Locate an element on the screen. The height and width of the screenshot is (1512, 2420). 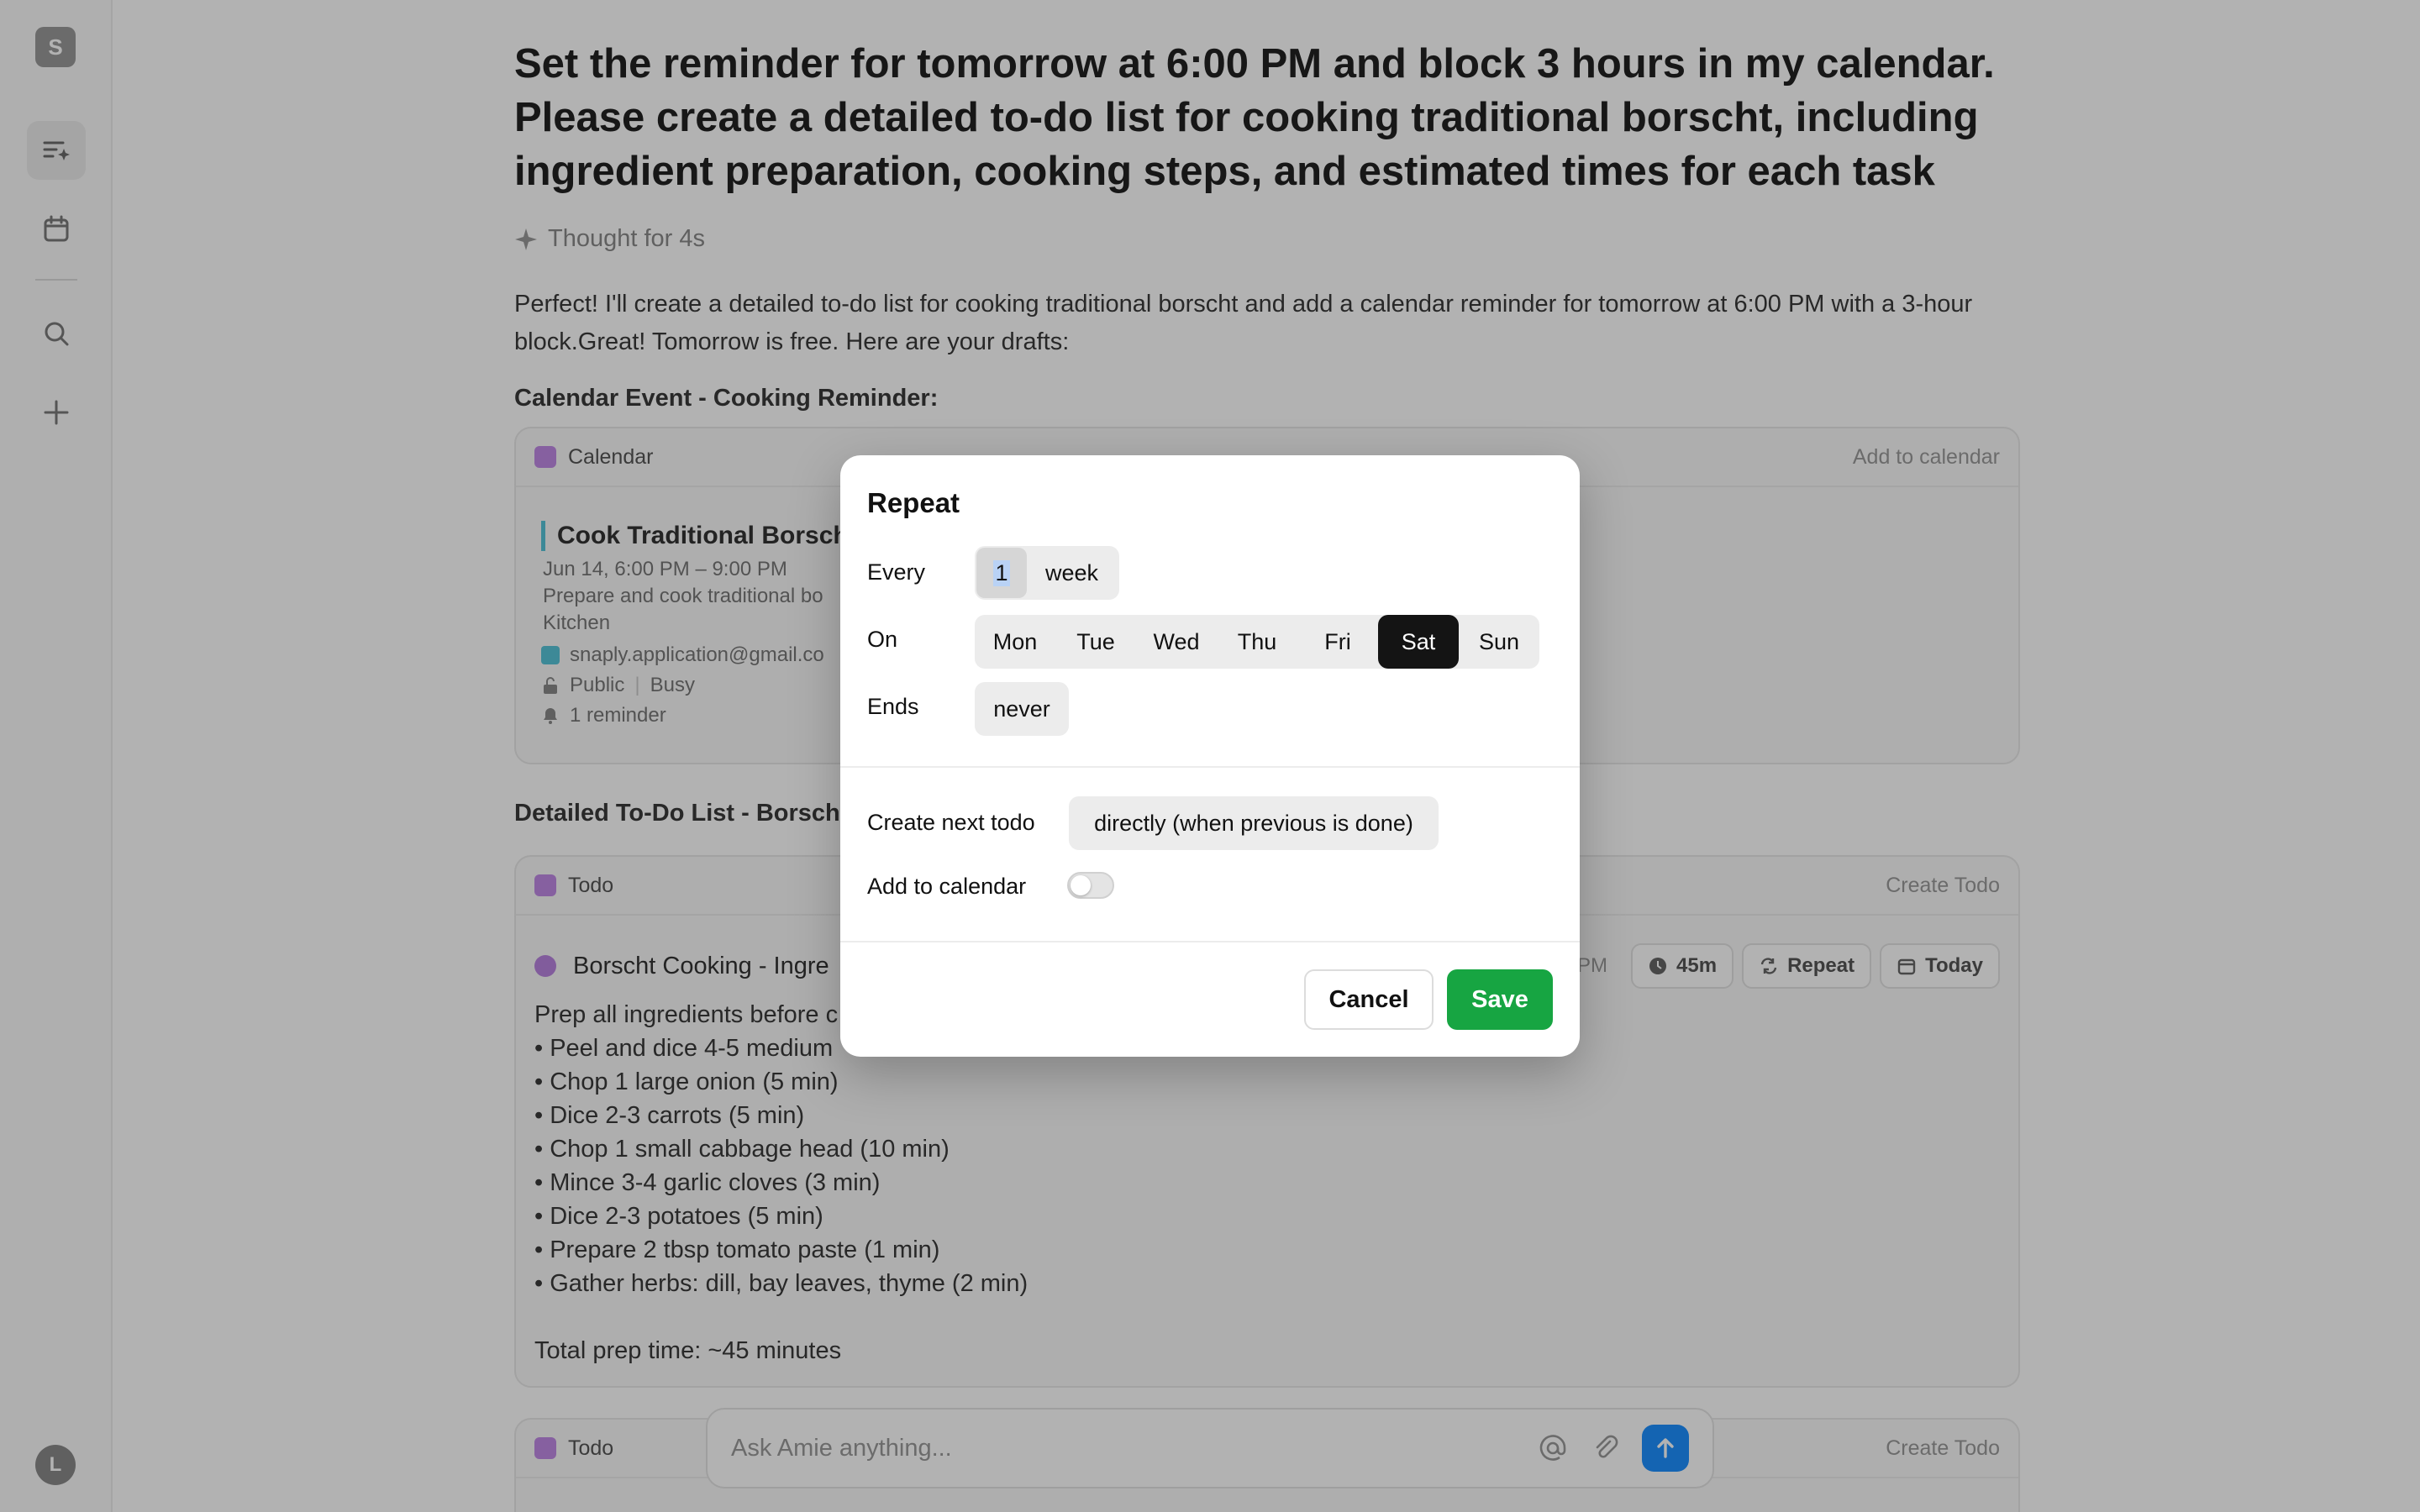
toggle-knob is located at coordinates (1081, 885).